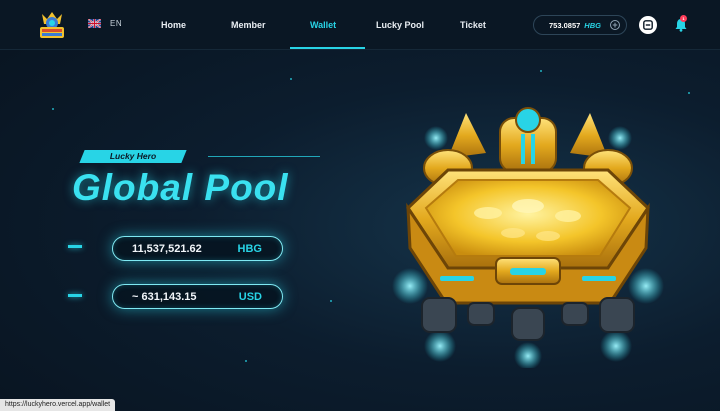 The image size is (720, 411). What do you see at coordinates (248, 25) in the screenshot?
I see `nav-link-member: Member` at bounding box center [248, 25].